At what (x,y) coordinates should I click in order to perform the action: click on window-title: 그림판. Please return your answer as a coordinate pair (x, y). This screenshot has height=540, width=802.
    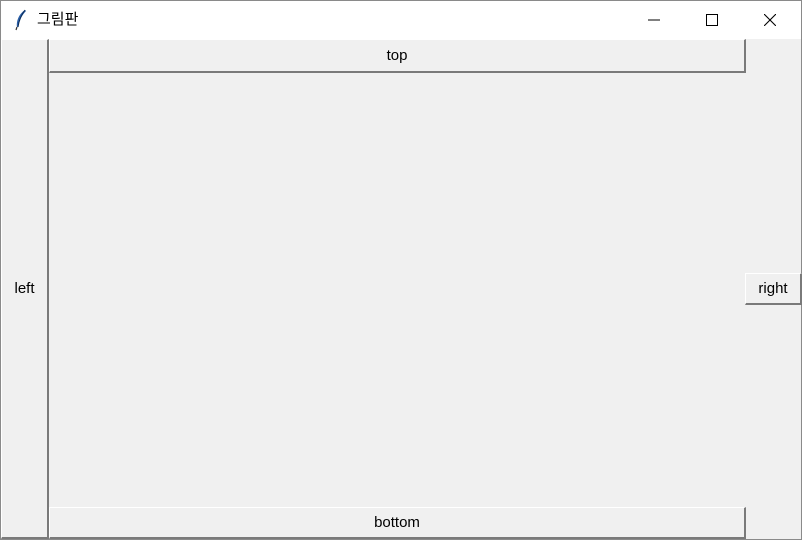
    Looking at the image, I should click on (58, 19).